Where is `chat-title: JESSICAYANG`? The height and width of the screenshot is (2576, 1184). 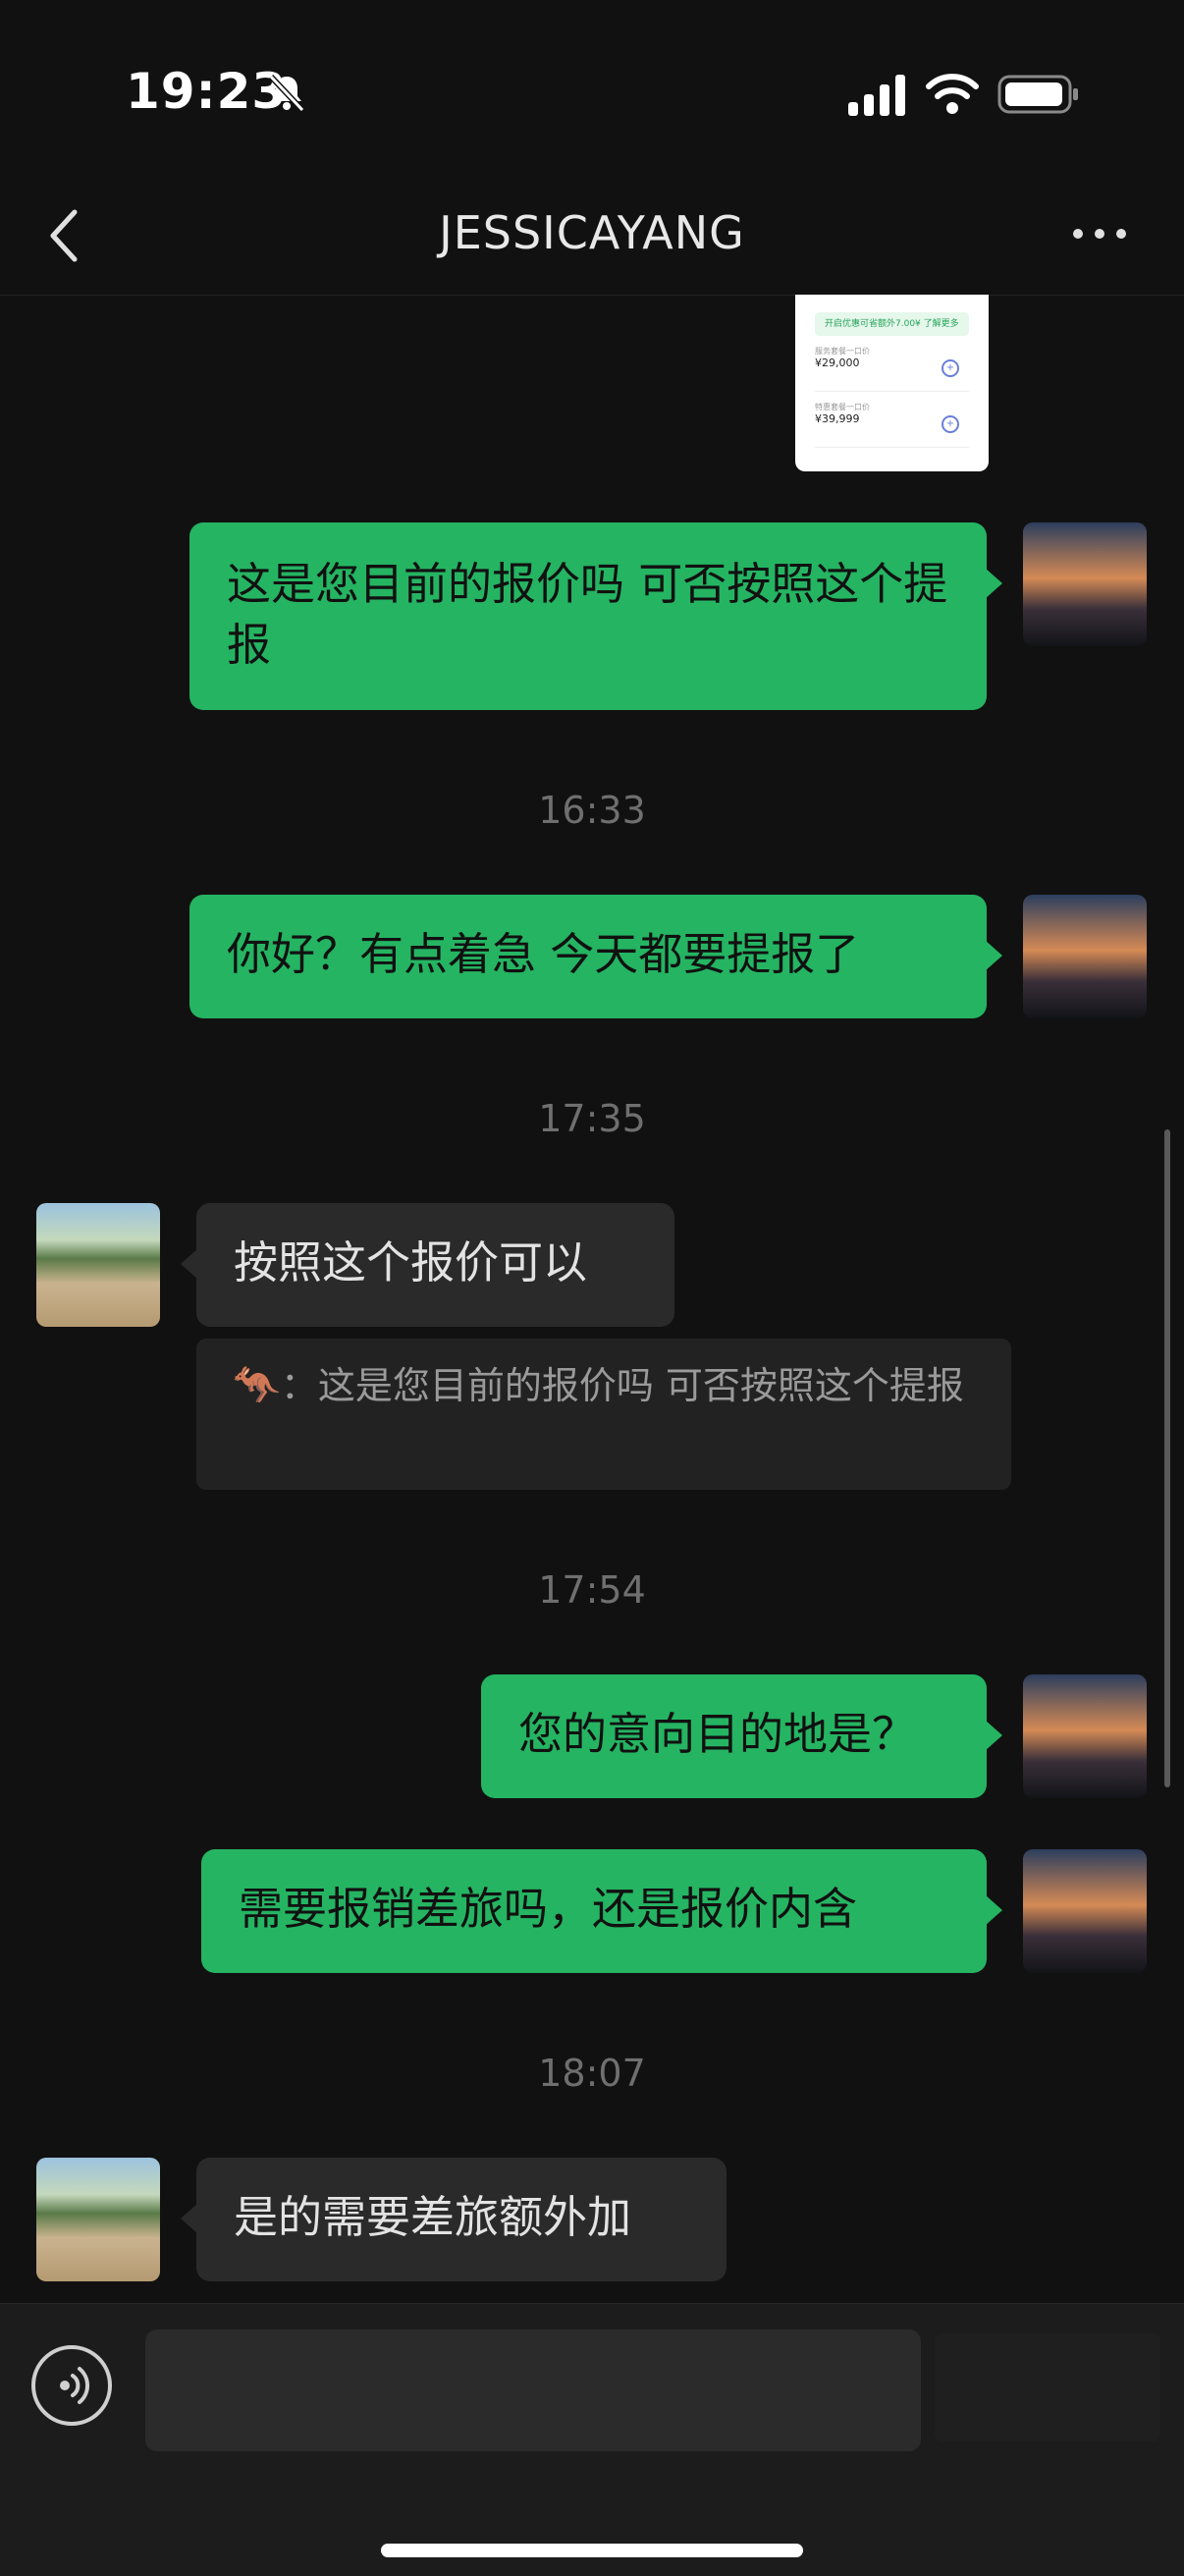 chat-title: JESSICAYANG is located at coordinates (592, 233).